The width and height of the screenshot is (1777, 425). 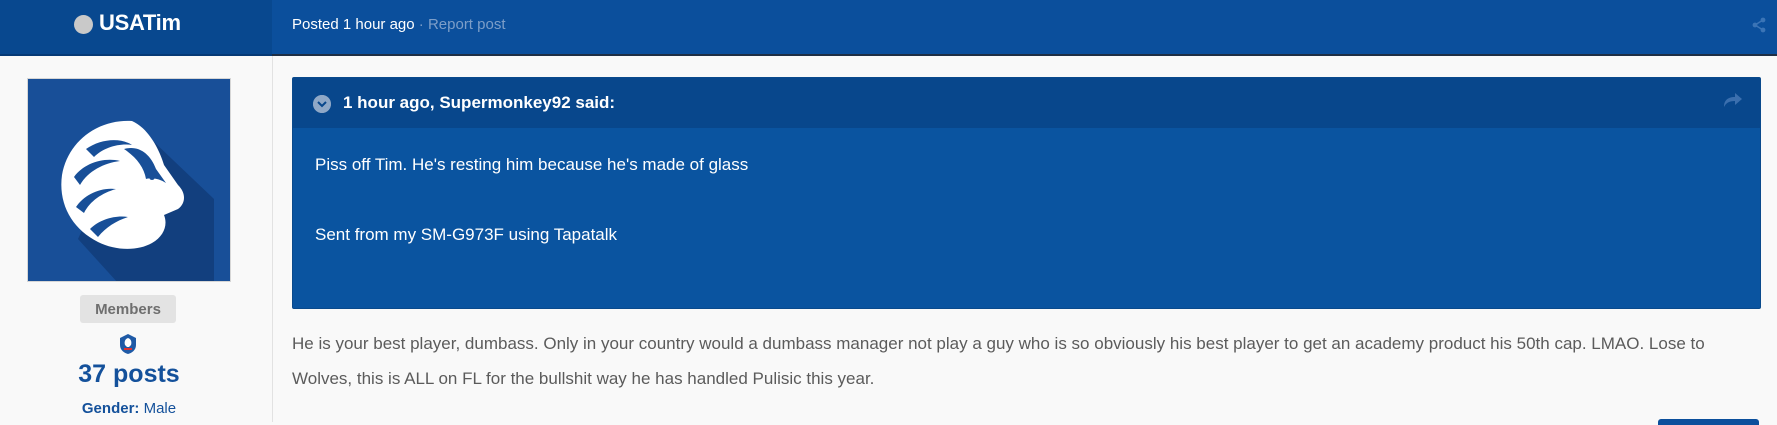 I want to click on online-status-icon, so click(x=83, y=24).